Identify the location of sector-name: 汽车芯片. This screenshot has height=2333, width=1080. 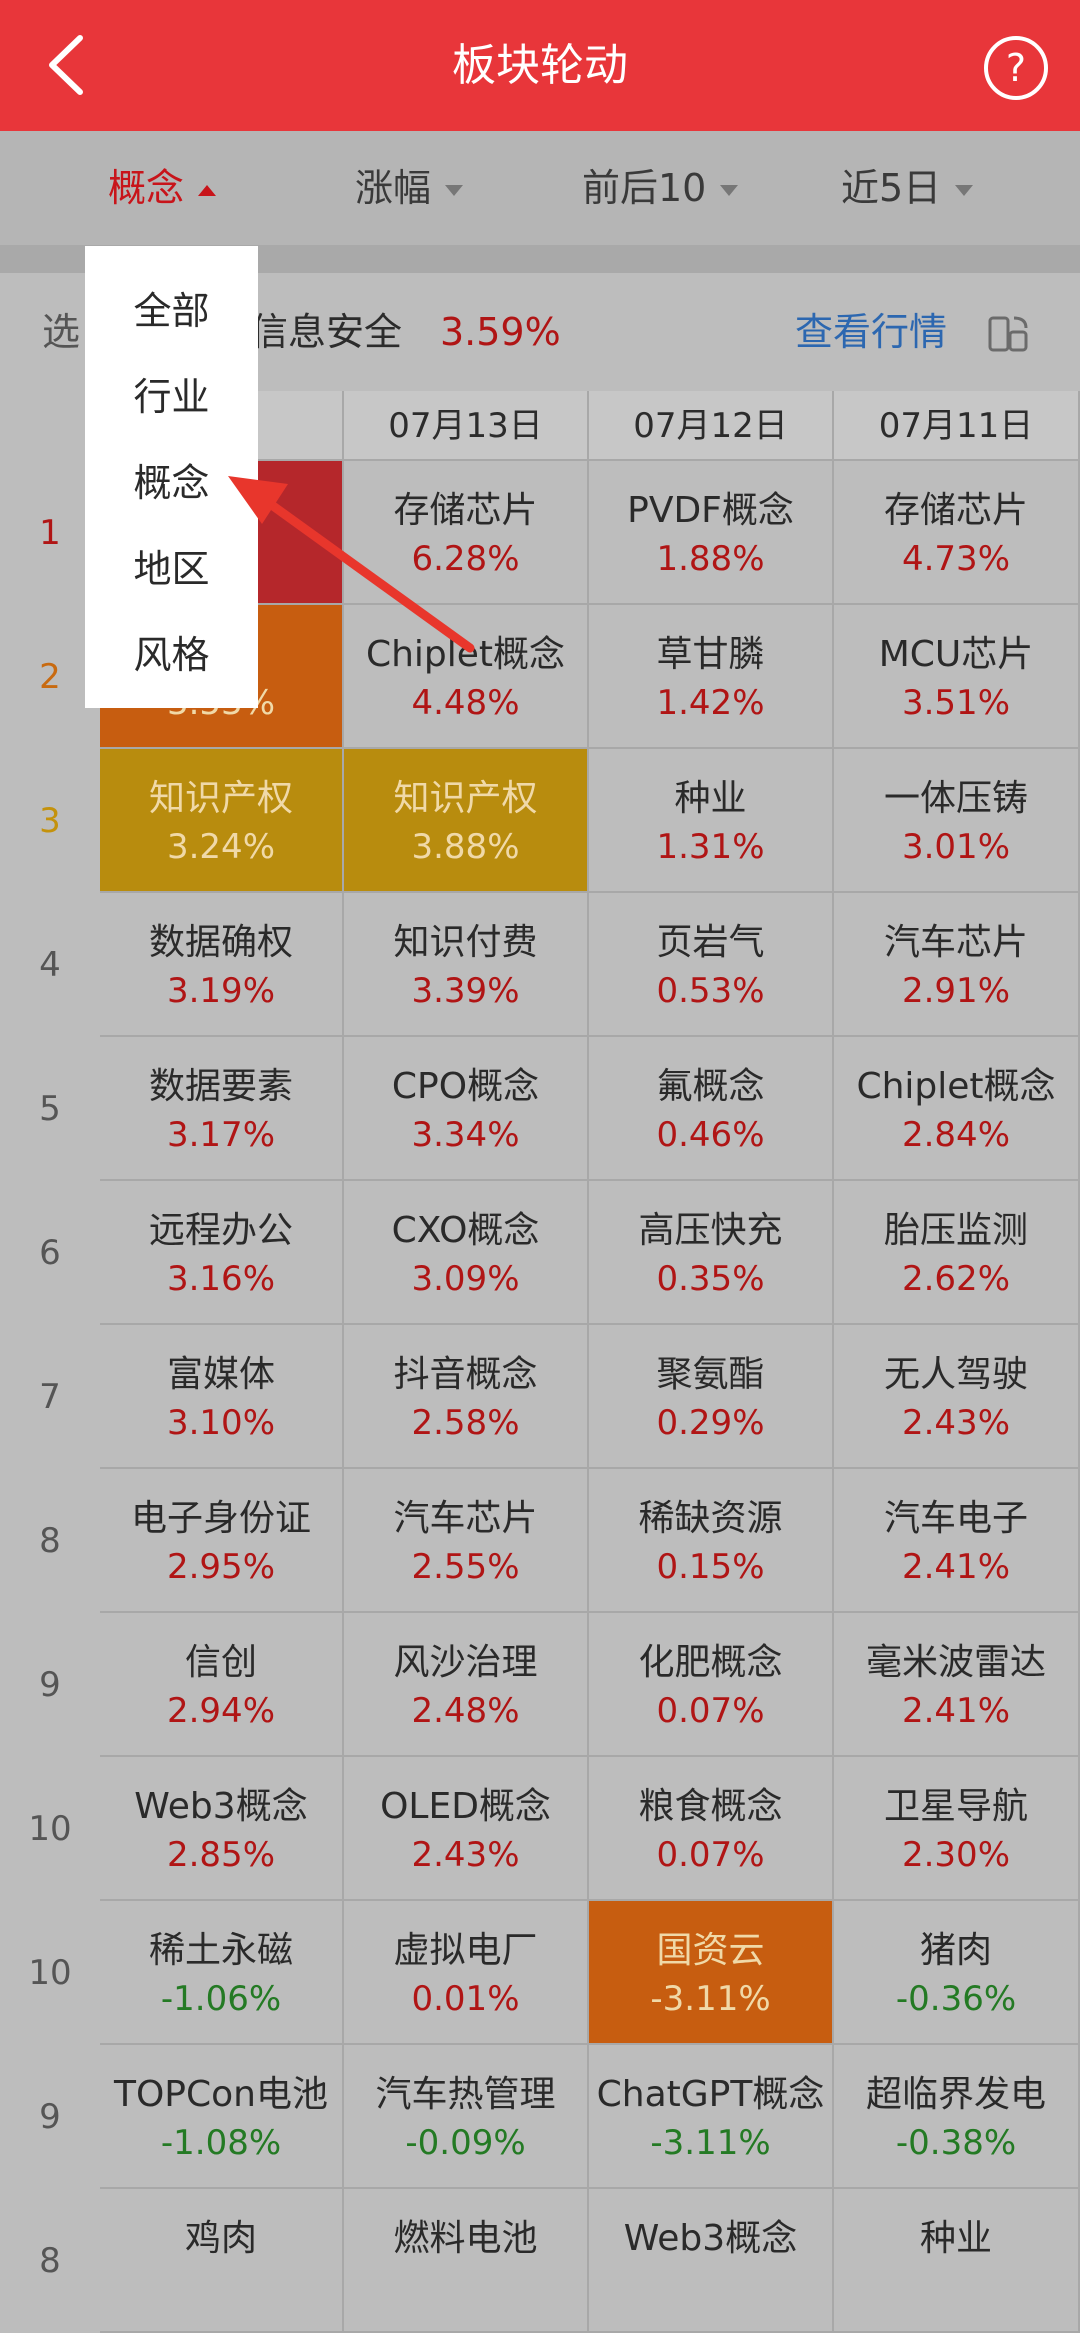
(955, 942).